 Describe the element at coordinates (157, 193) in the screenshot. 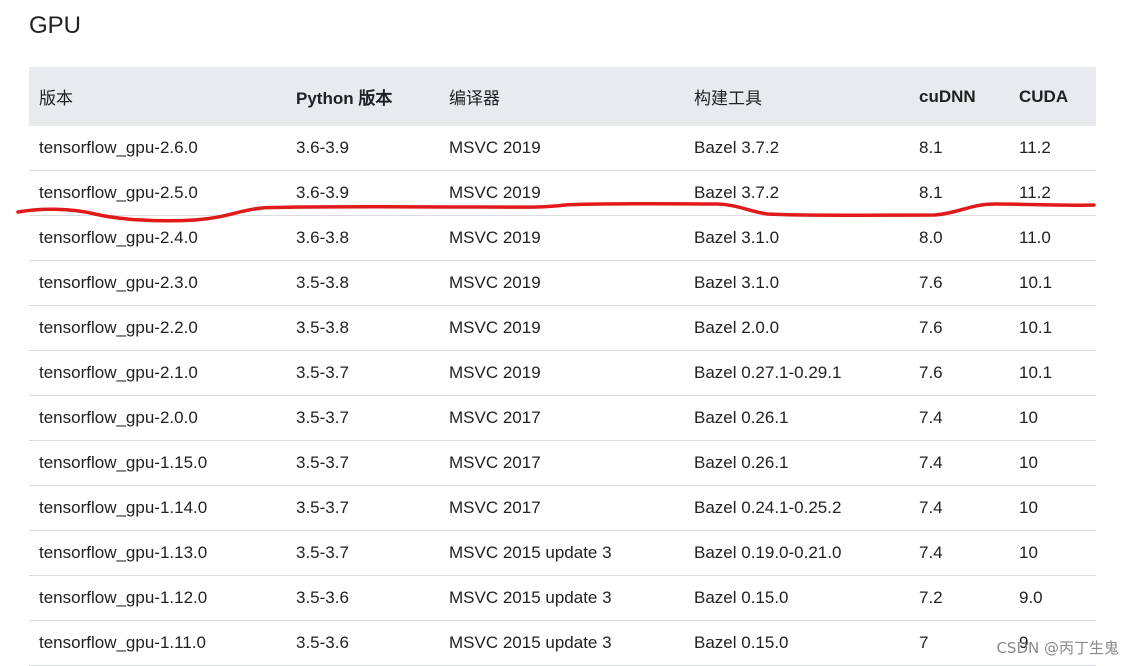

I see `version-cell: tensorflow_gpu-2.5.0` at that location.